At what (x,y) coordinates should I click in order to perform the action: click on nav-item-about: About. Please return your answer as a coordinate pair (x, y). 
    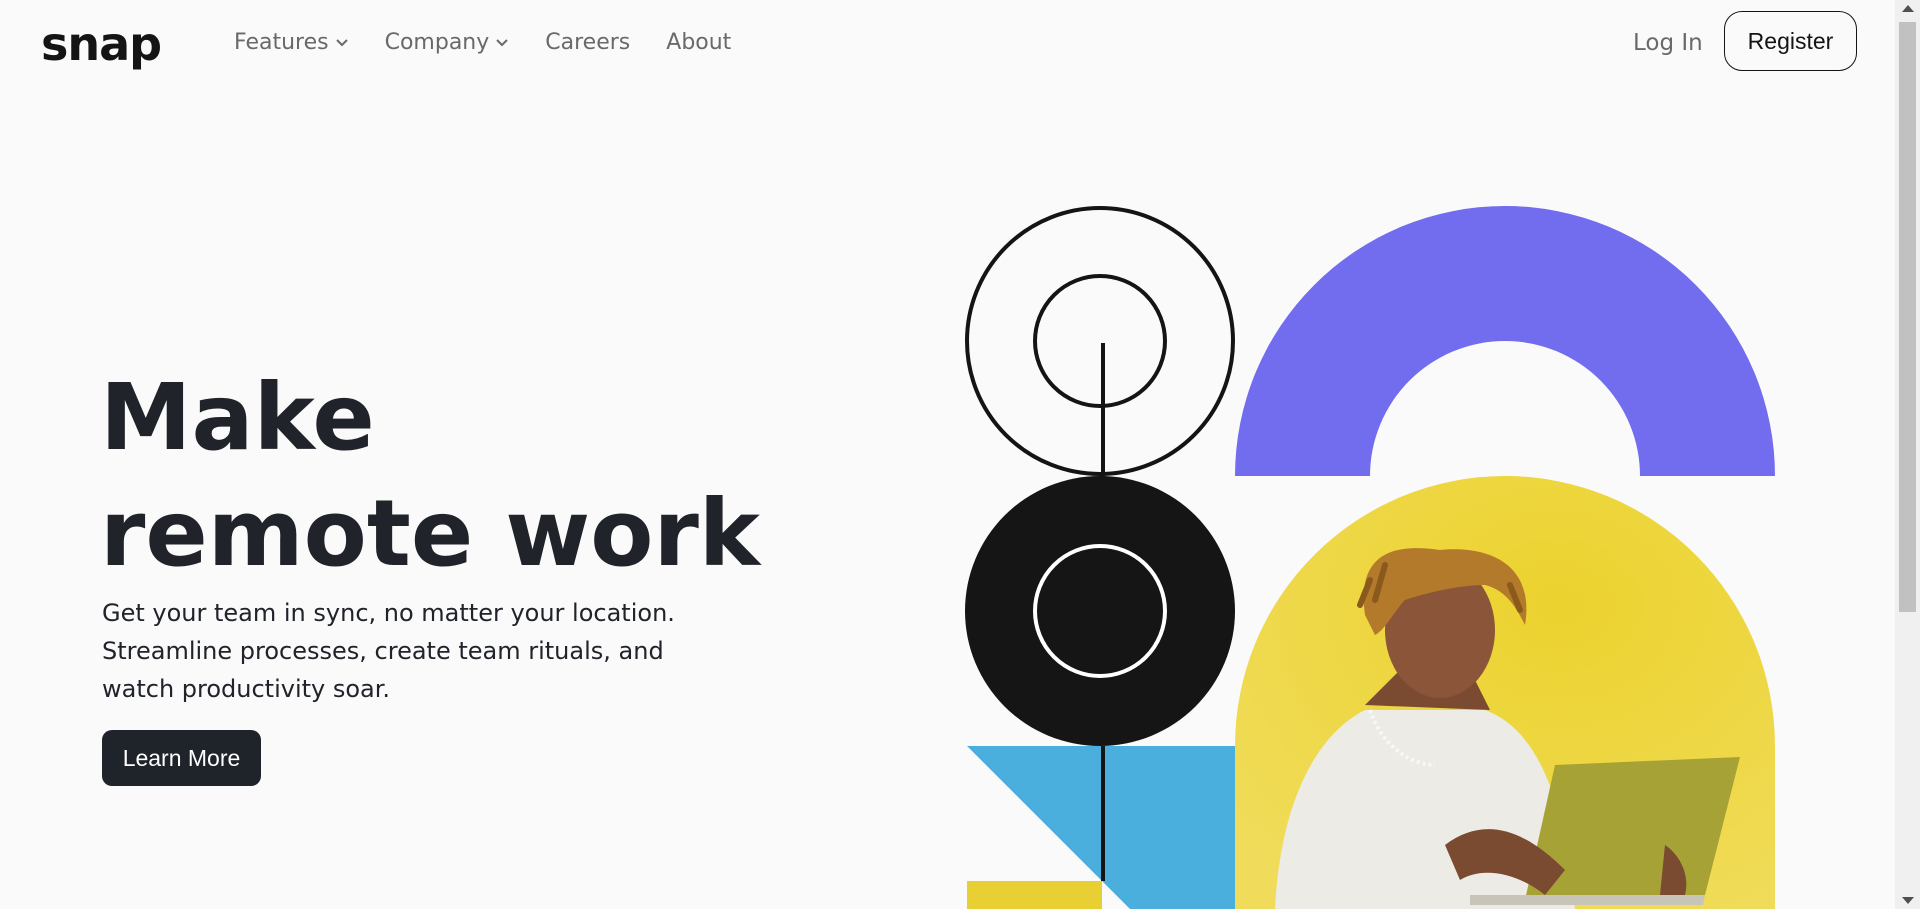
    Looking at the image, I should click on (698, 43).